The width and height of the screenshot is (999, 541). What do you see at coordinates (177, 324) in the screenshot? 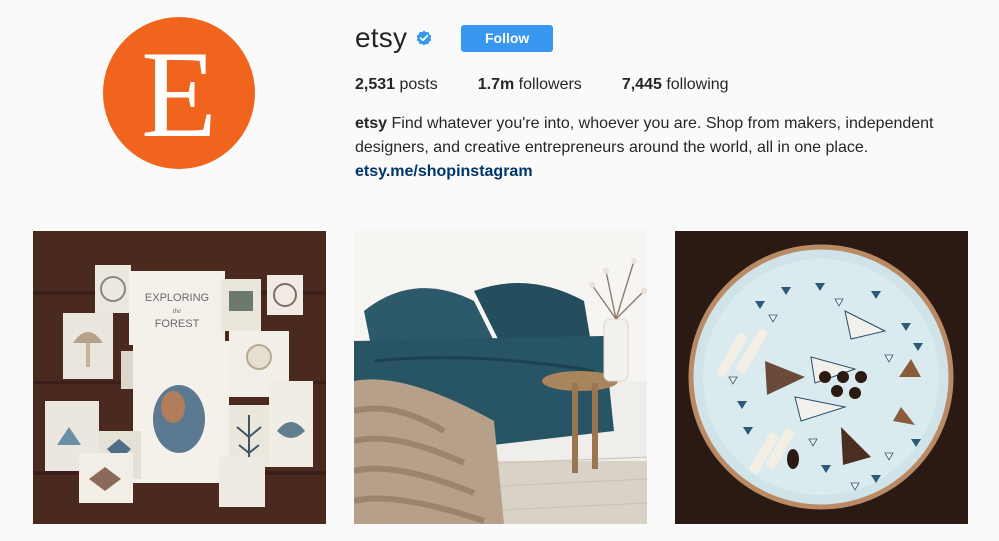
I see `print-sign-line3: FOREST` at bounding box center [177, 324].